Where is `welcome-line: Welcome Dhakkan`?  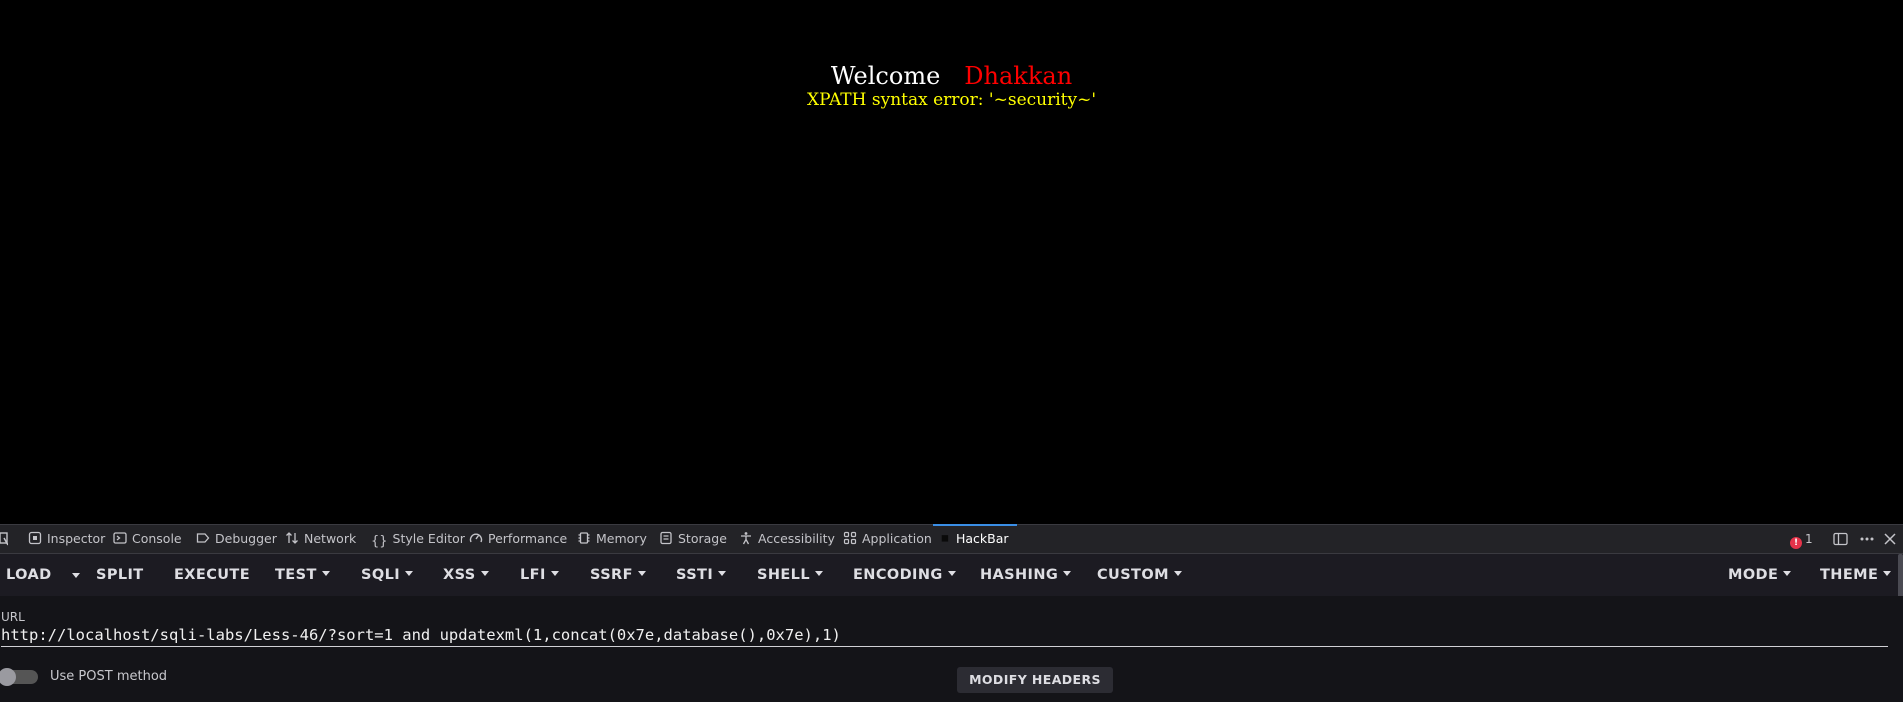 welcome-line: Welcome Dhakkan is located at coordinates (951, 76).